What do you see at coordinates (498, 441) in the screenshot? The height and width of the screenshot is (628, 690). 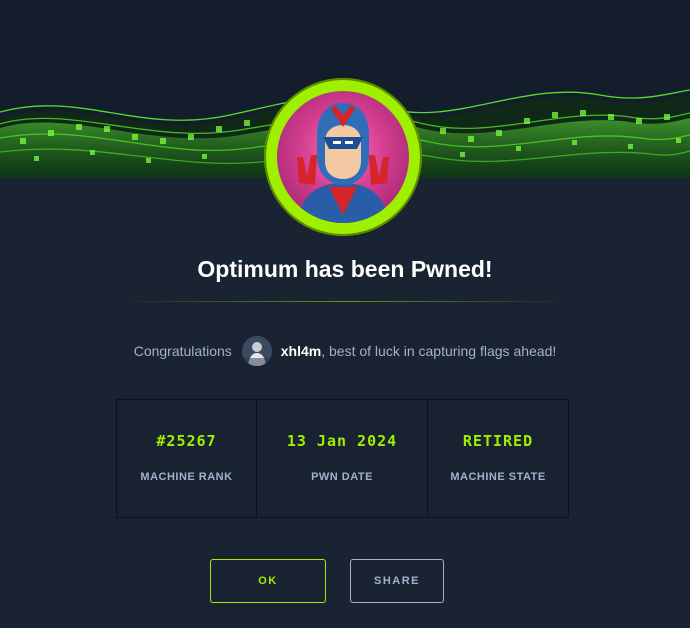 I see `machine-state-value: RETIRED` at bounding box center [498, 441].